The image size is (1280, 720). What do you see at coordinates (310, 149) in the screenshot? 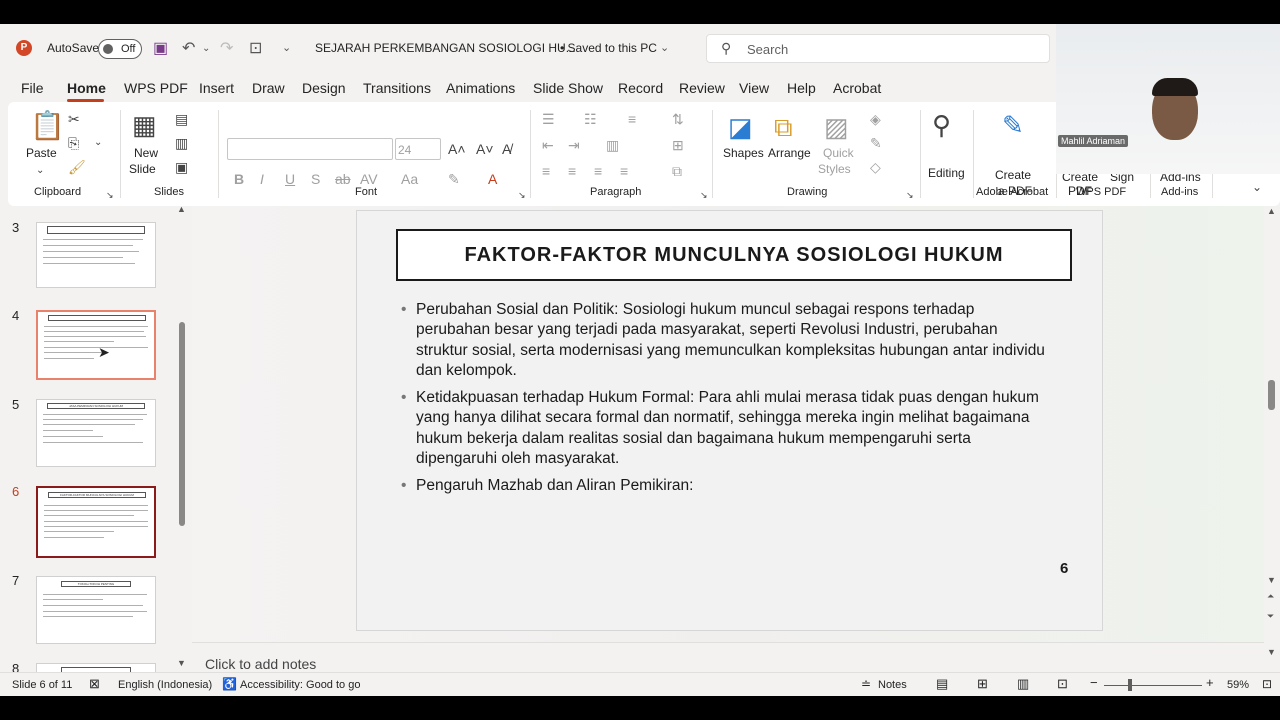
I see `font-name-field` at bounding box center [310, 149].